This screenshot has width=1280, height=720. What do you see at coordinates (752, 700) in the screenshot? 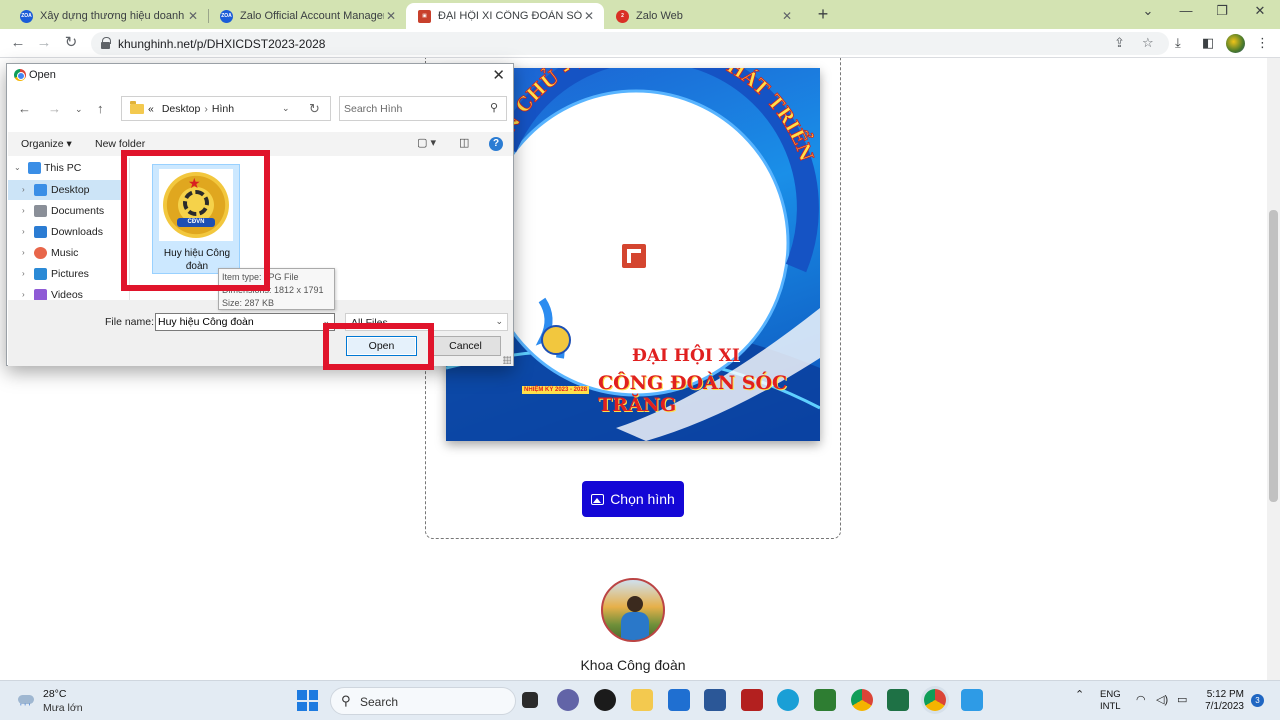
I see `filezilla-icon` at bounding box center [752, 700].